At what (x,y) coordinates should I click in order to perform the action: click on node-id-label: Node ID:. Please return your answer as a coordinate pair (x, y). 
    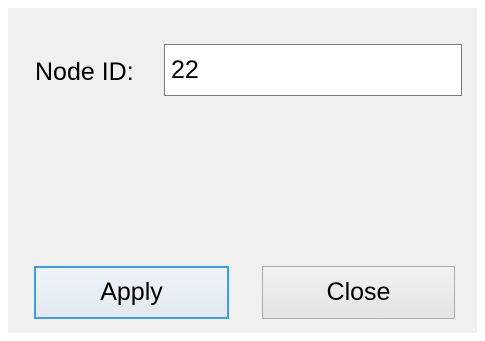
    Looking at the image, I should click on (84, 72).